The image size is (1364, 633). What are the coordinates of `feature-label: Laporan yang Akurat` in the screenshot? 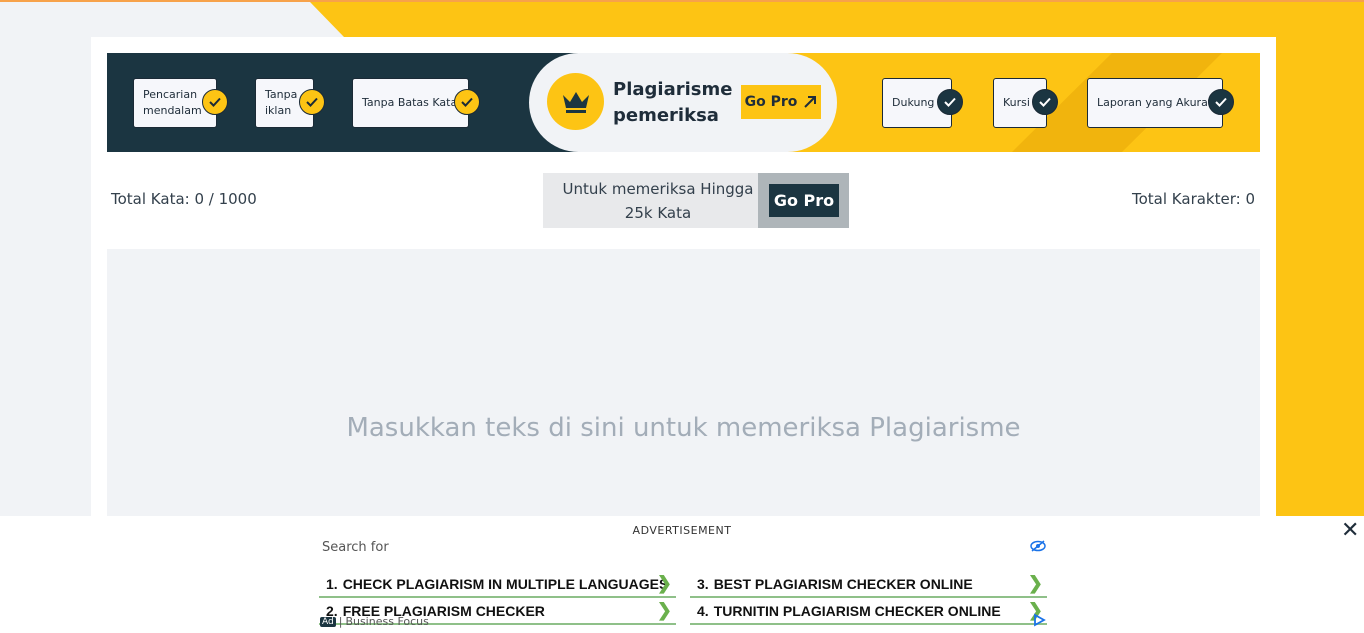 It's located at (1155, 102).